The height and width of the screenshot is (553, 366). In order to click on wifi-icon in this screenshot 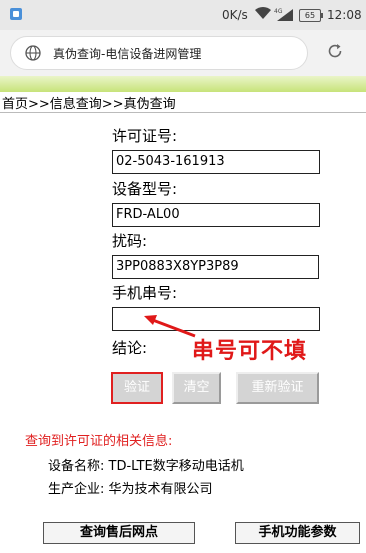, I will do `click(263, 12)`.